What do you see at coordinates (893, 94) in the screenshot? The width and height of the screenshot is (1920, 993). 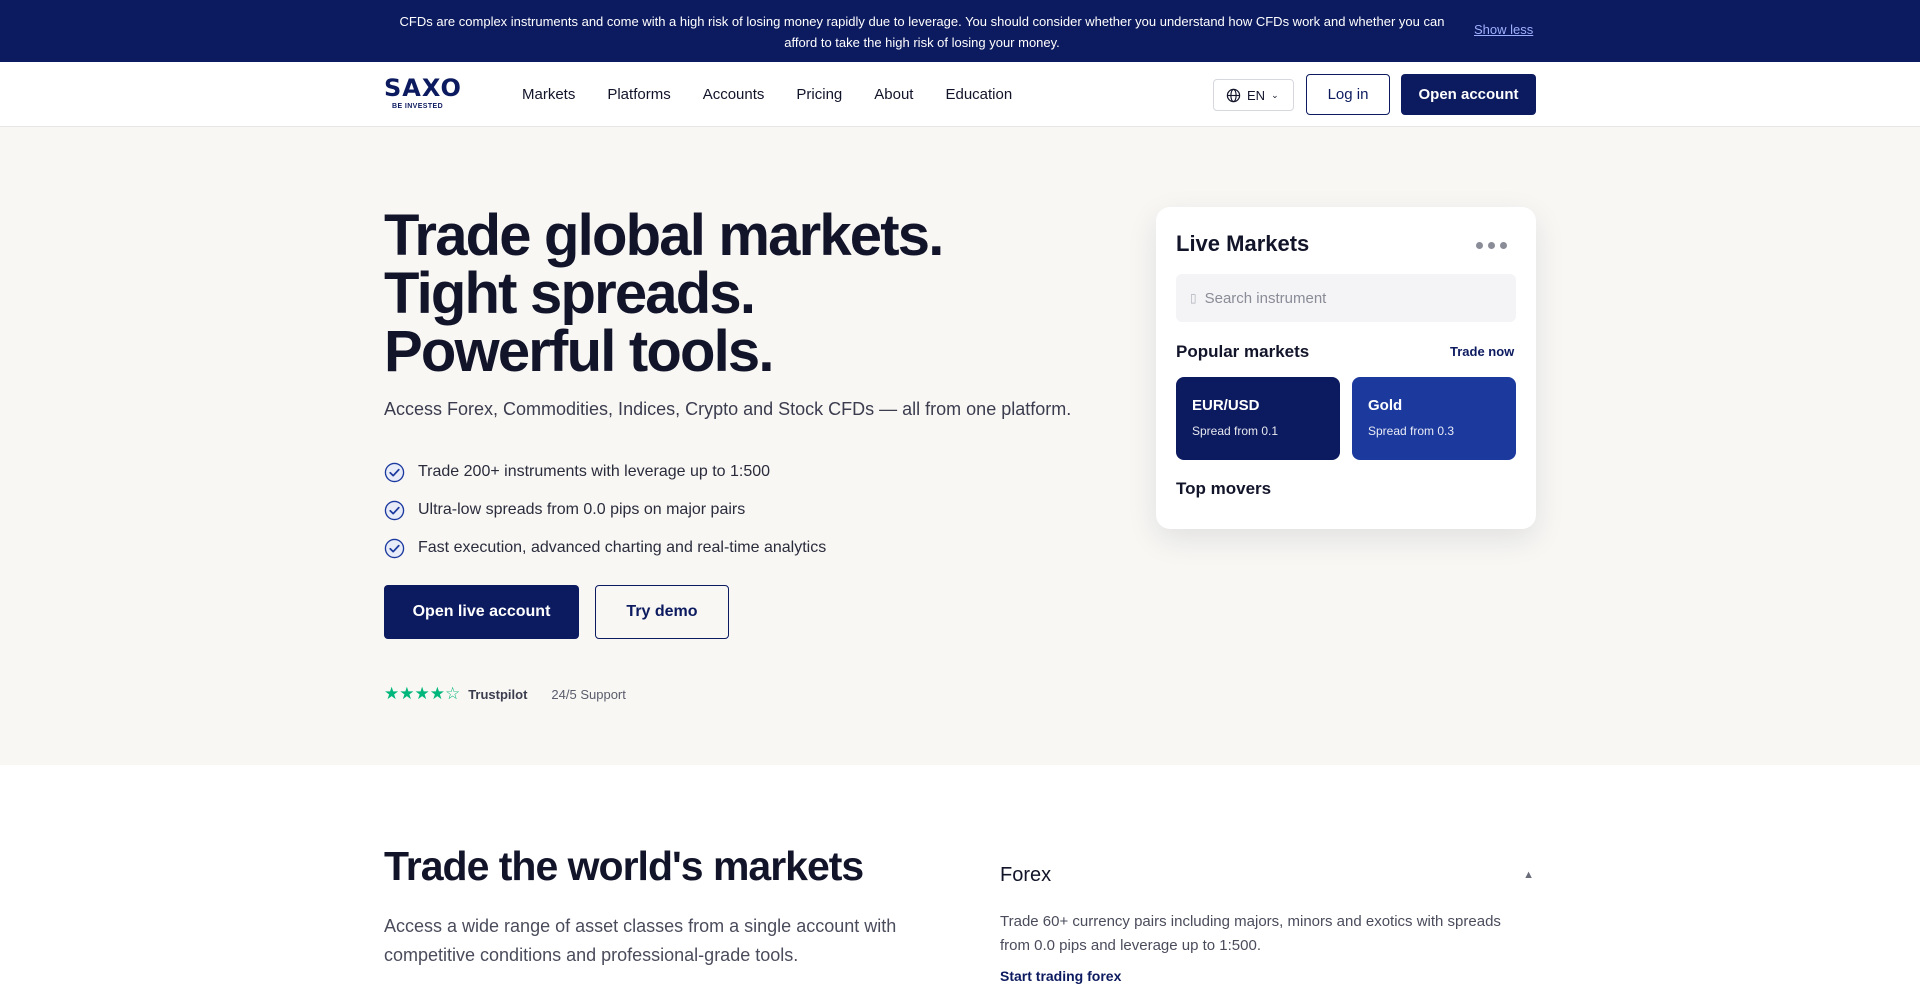 I see `nav-item-about: About` at bounding box center [893, 94].